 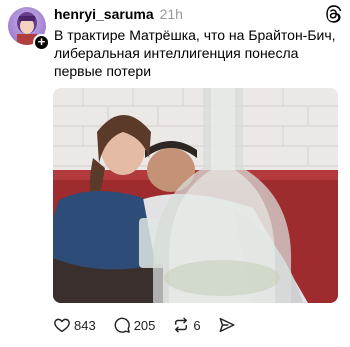 I want to click on share-button, so click(x=227, y=325).